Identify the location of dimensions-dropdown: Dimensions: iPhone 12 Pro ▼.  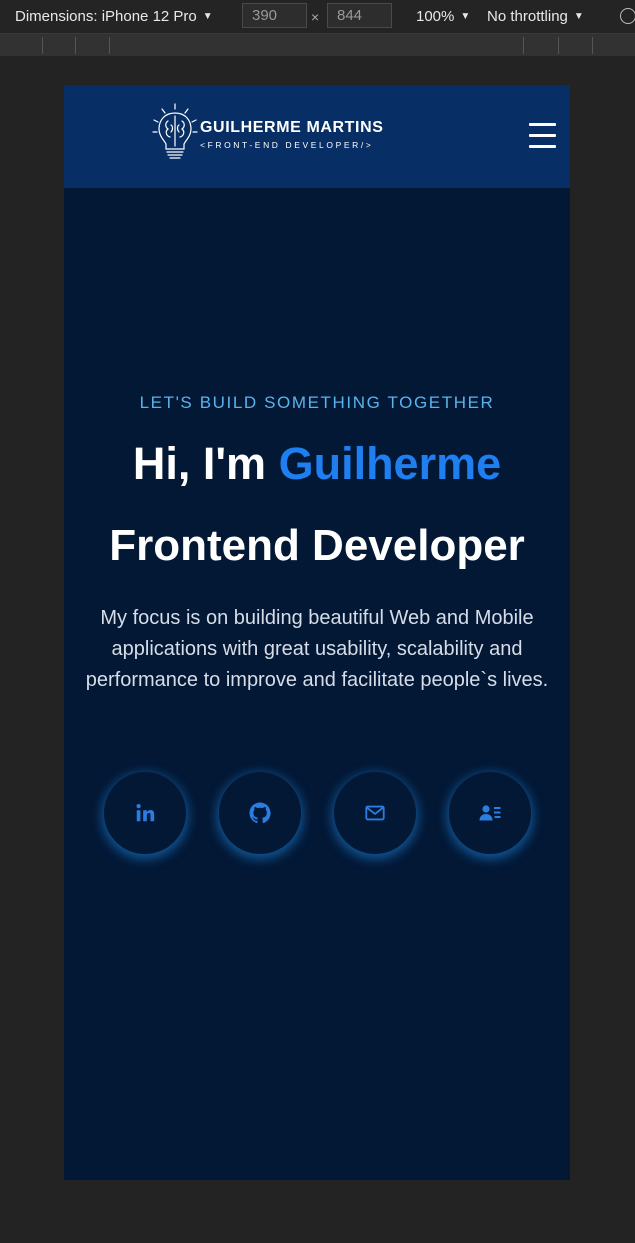
(114, 16).